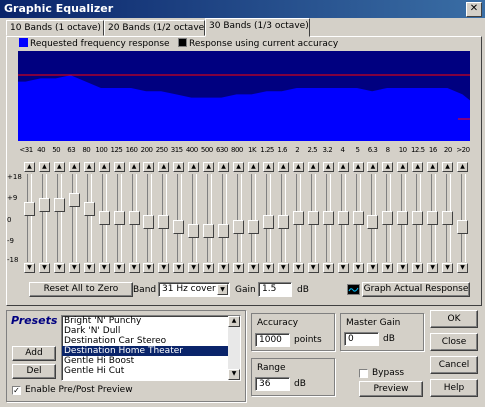  Describe the element at coordinates (272, 384) in the screenshot. I see `range-input: 36` at that location.